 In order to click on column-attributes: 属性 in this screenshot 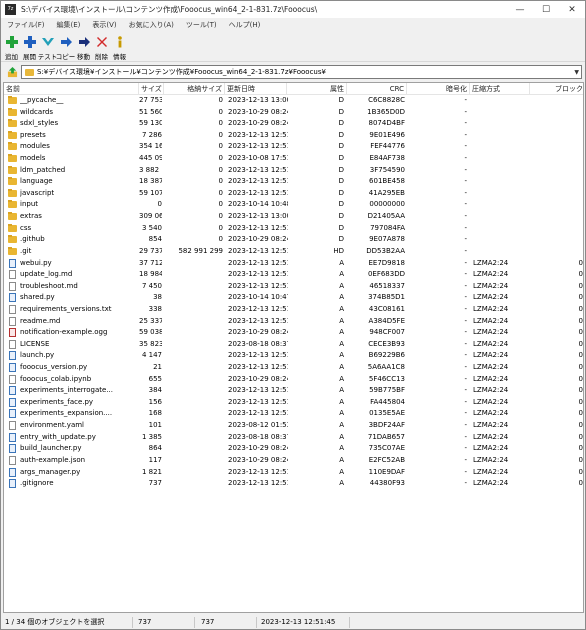, I will do `click(317, 89)`.